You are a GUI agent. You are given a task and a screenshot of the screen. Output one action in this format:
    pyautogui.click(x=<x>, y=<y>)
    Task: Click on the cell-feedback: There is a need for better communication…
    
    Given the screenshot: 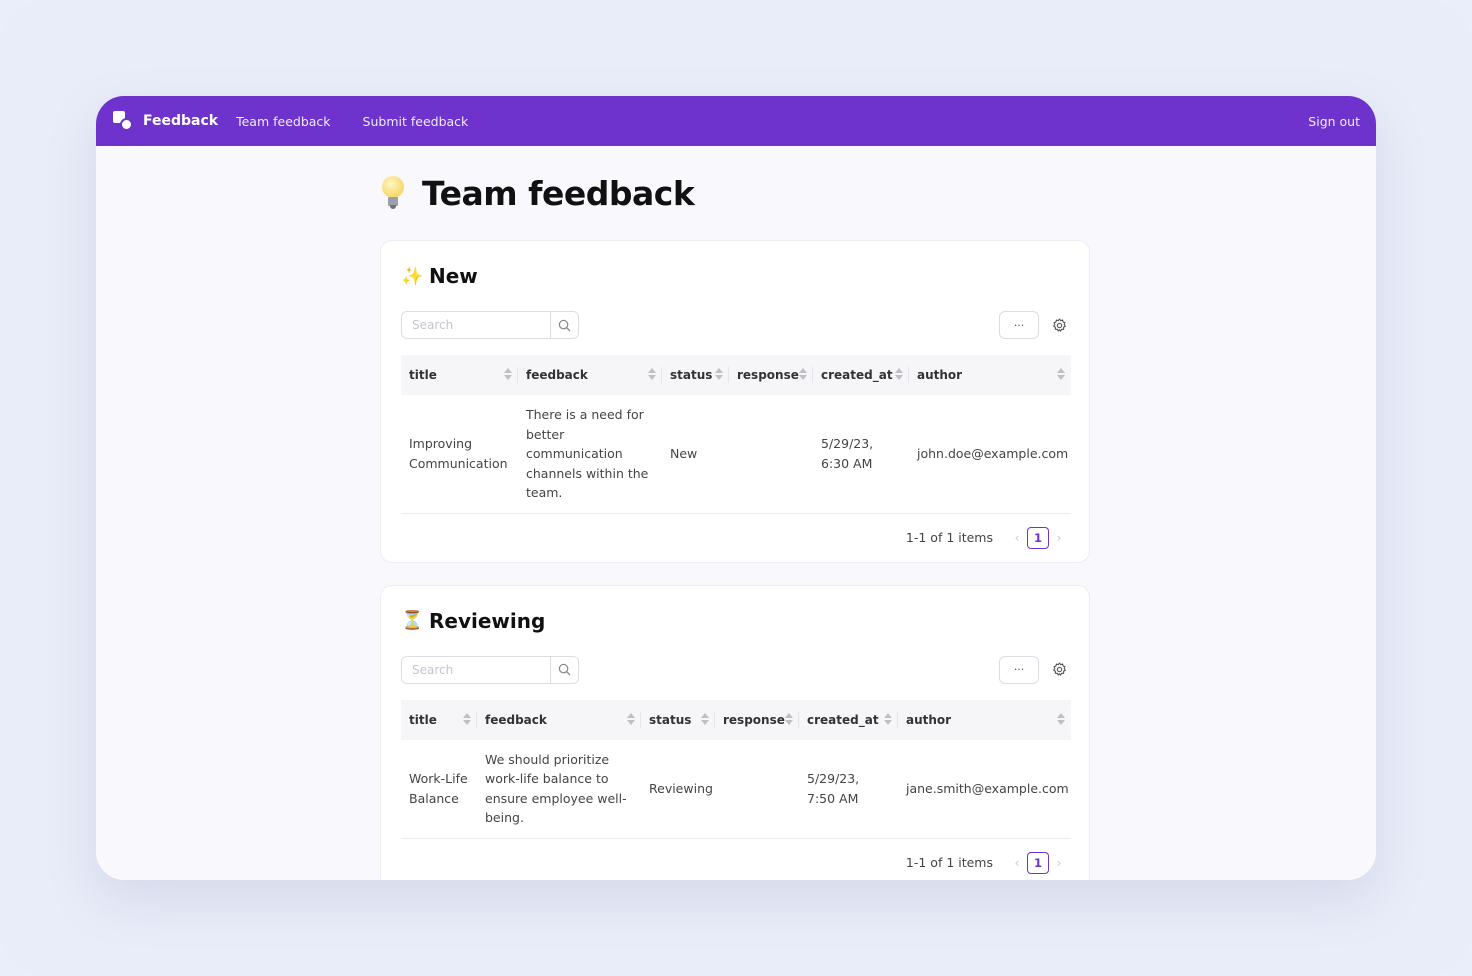 What is the action you would take?
    pyautogui.click(x=590, y=454)
    